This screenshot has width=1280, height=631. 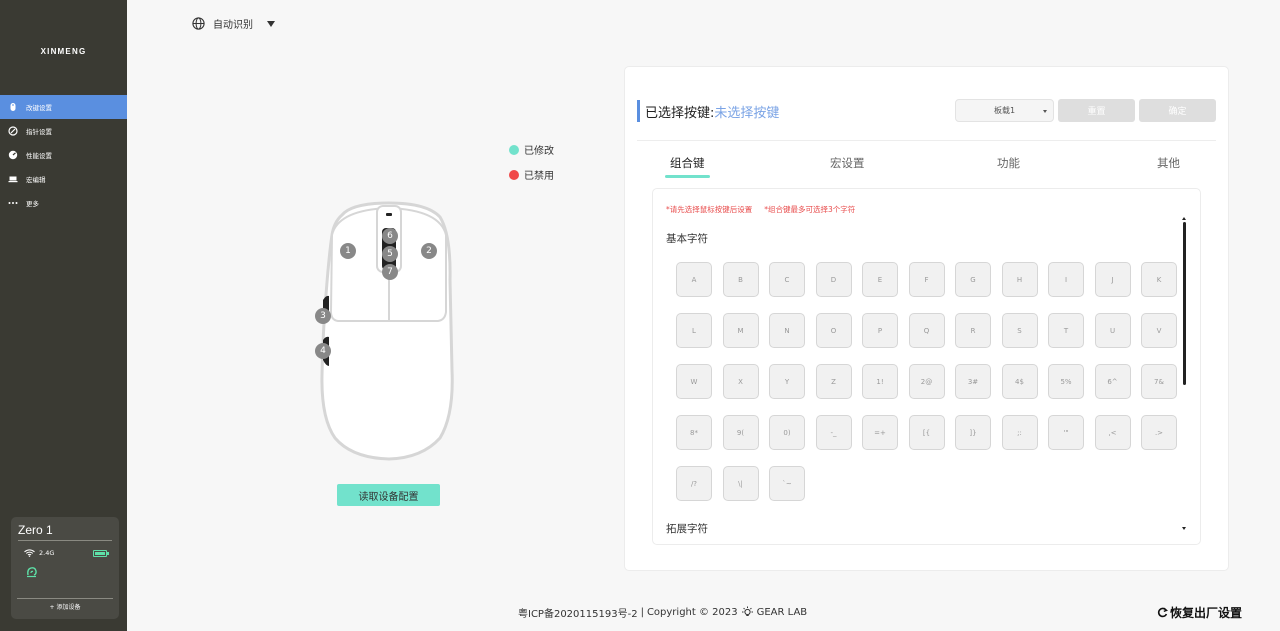 I want to click on language-selector: 自动识别, so click(x=233, y=23).